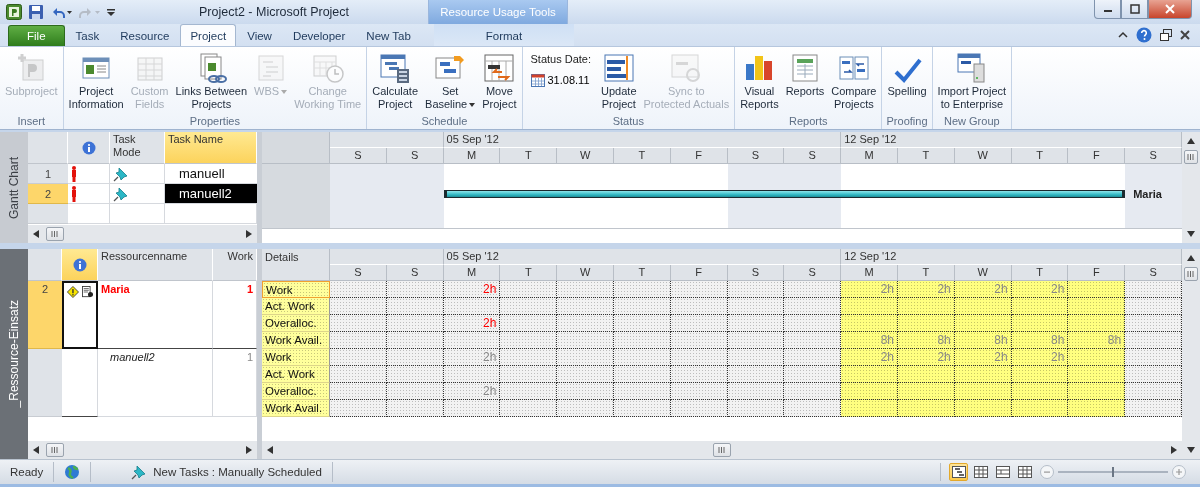 The height and width of the screenshot is (487, 1200). I want to click on header-cell, so click(48, 148).